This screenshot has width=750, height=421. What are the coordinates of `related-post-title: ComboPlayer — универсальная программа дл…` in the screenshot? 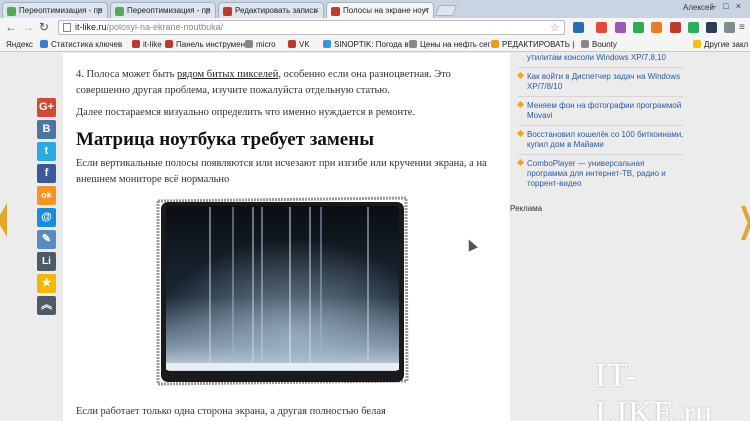 It's located at (596, 173).